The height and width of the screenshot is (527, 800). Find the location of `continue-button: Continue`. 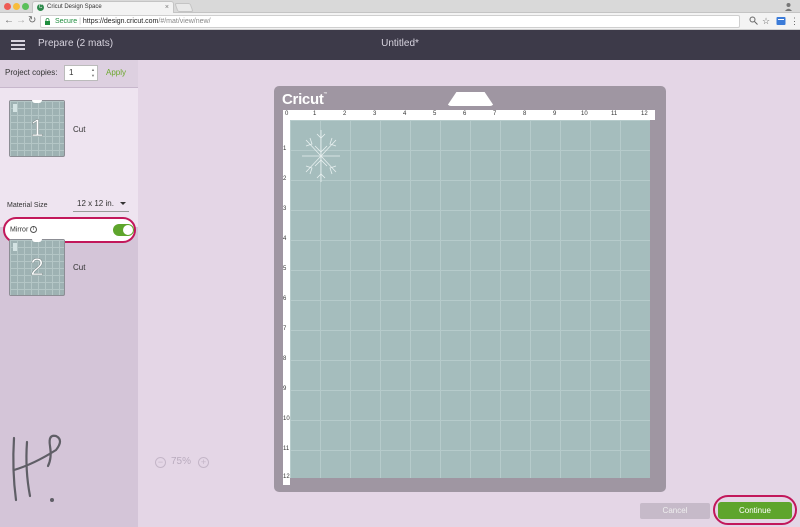

continue-button: Continue is located at coordinates (755, 510).